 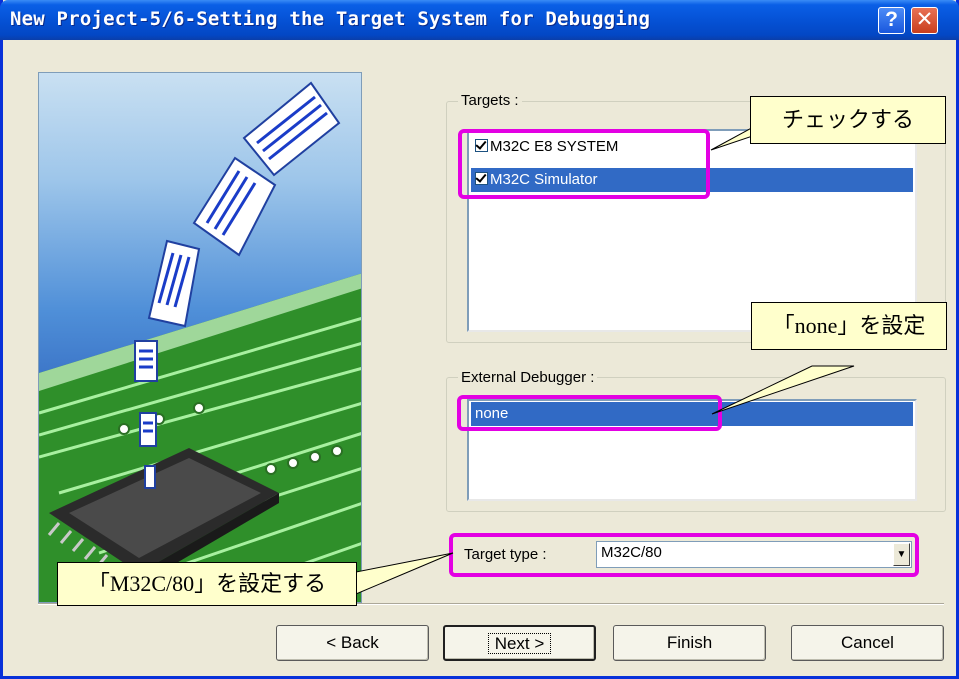 I want to click on callout-check: チェックする, so click(x=848, y=120).